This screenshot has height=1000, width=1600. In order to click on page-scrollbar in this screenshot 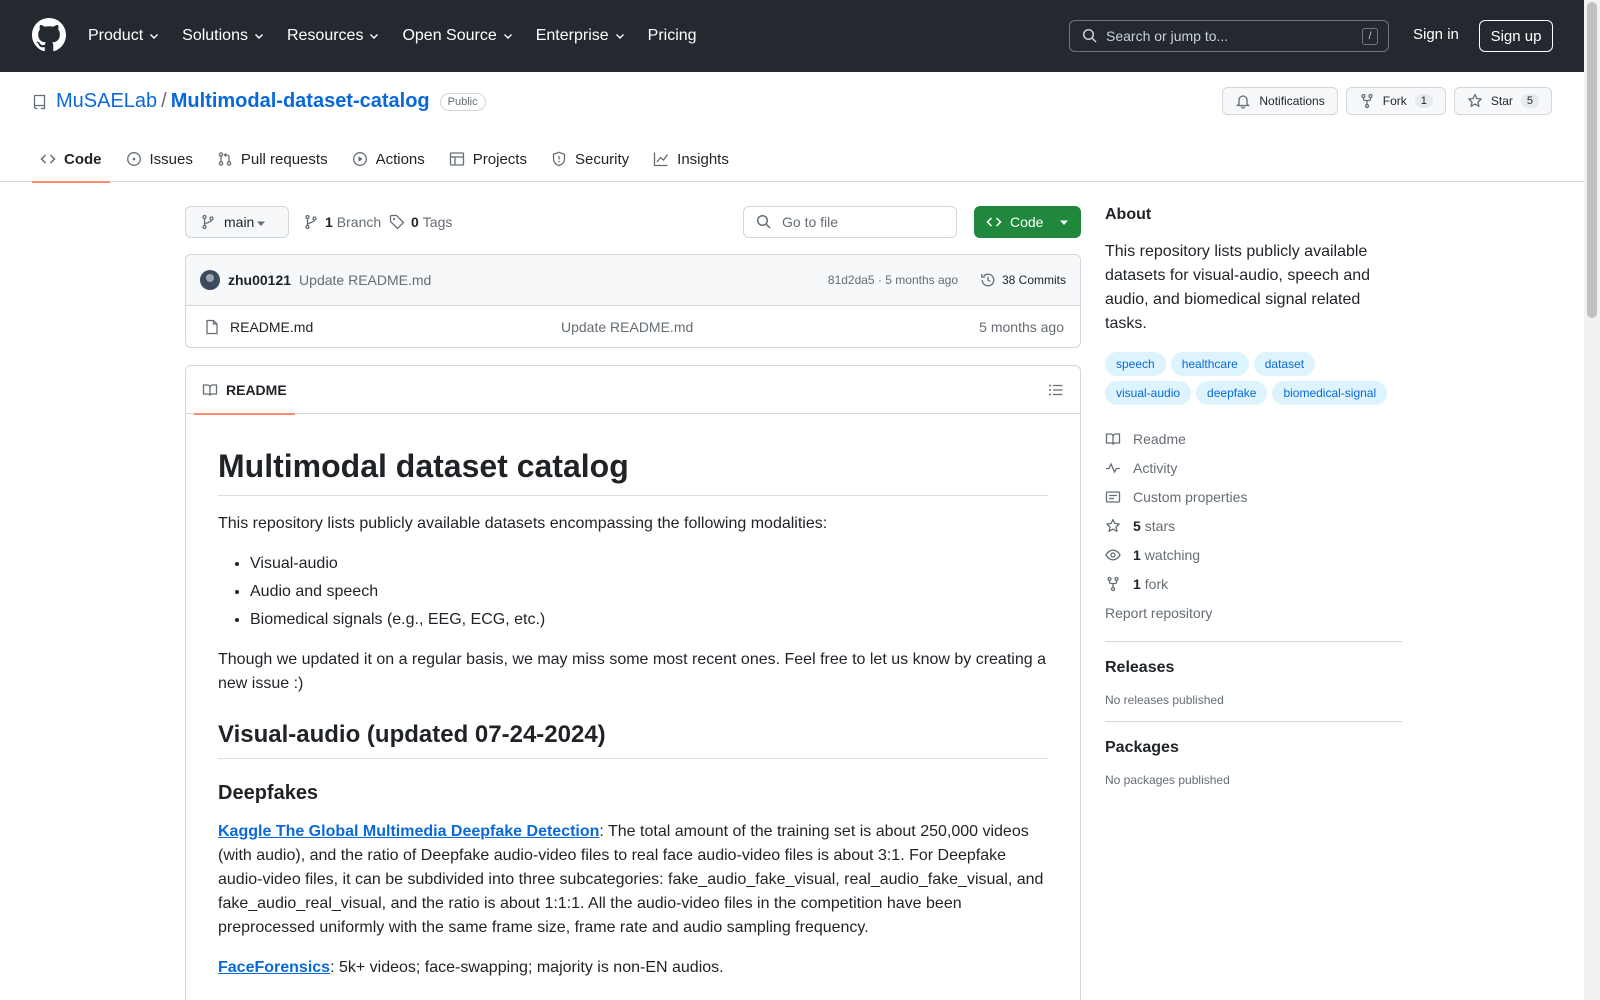, I will do `click(1592, 500)`.